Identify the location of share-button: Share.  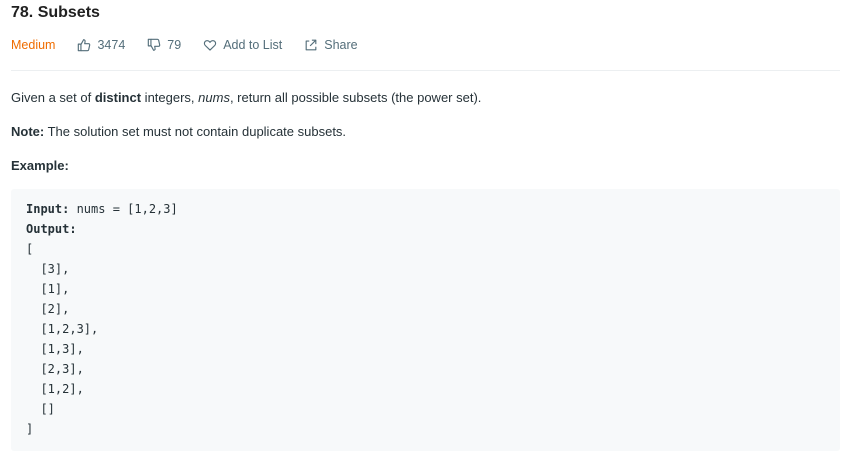
(331, 45).